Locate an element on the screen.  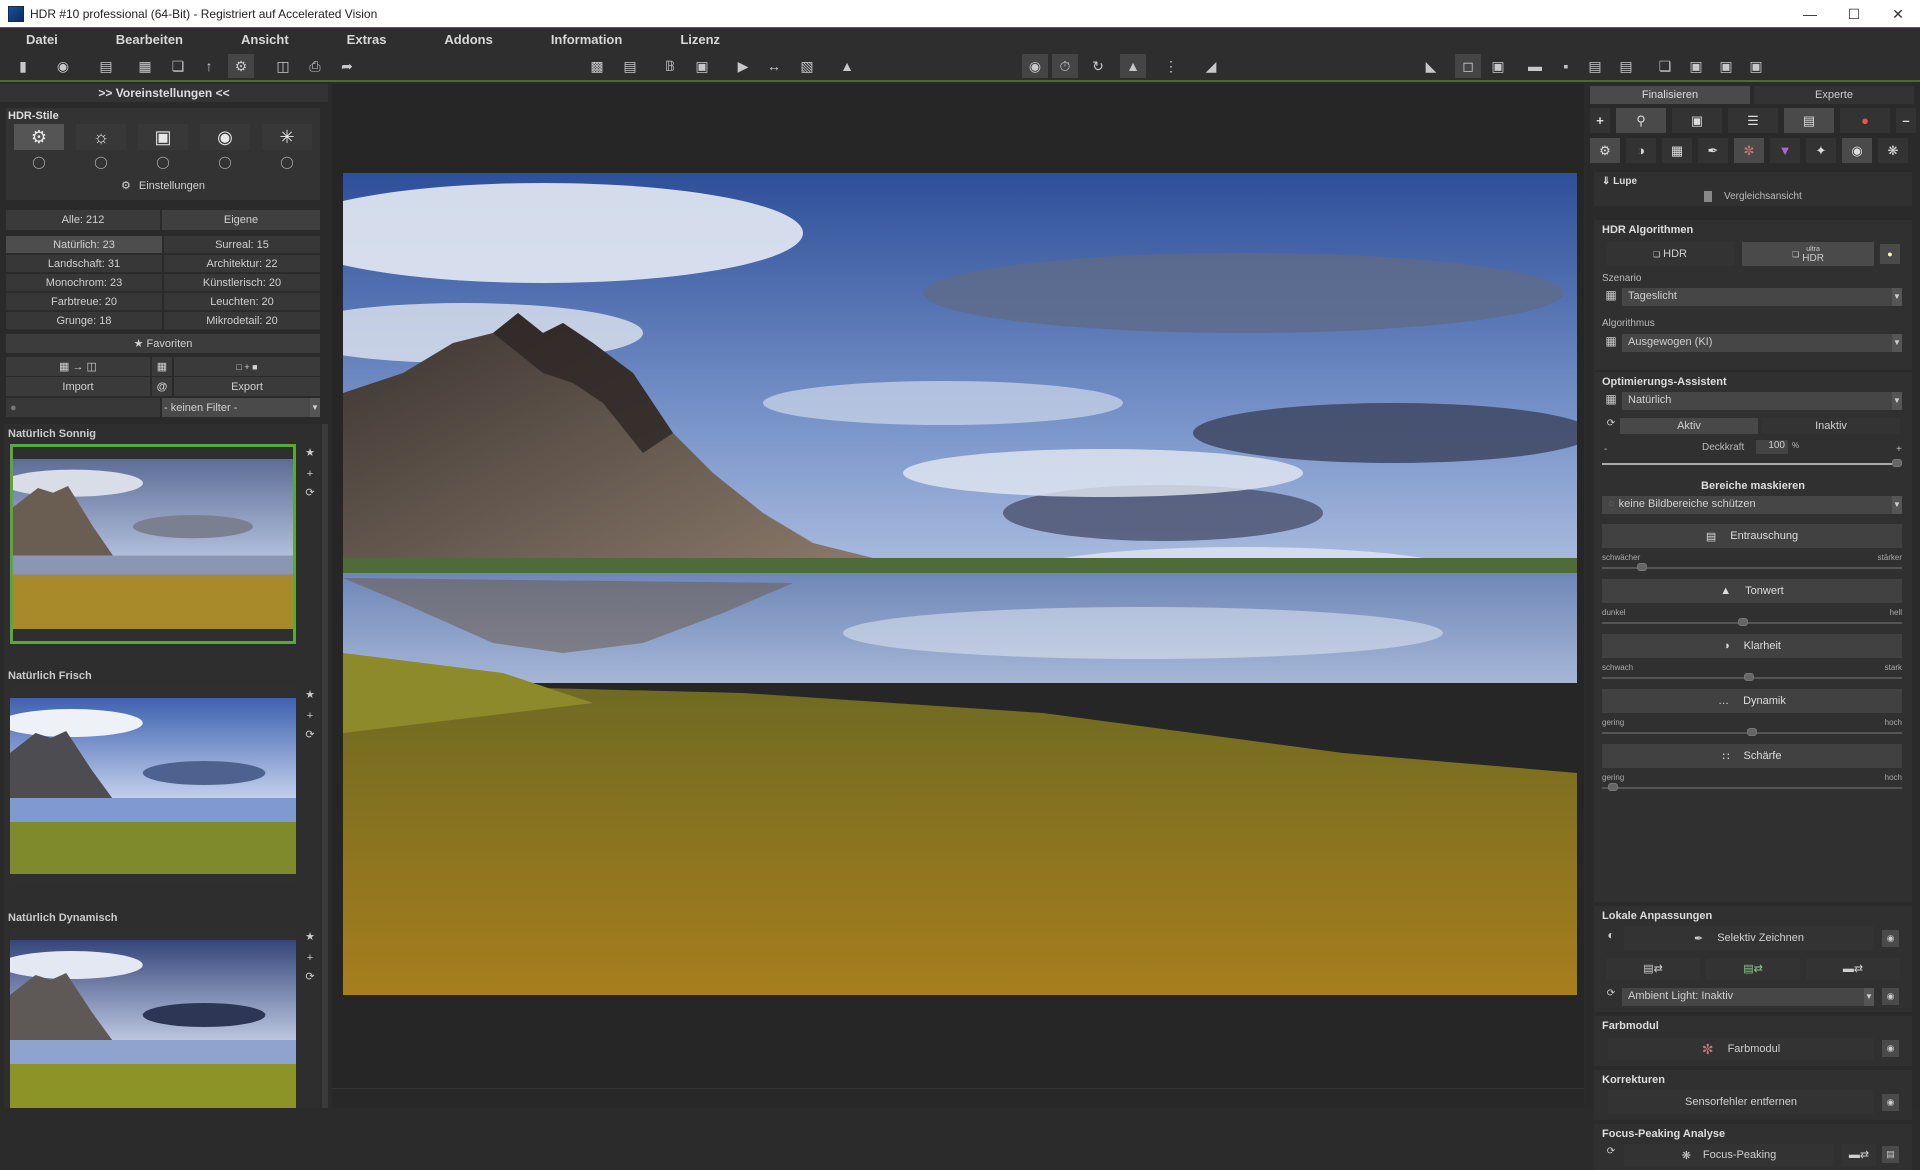
export-plugin-icon: ➦ is located at coordinates (347, 66).